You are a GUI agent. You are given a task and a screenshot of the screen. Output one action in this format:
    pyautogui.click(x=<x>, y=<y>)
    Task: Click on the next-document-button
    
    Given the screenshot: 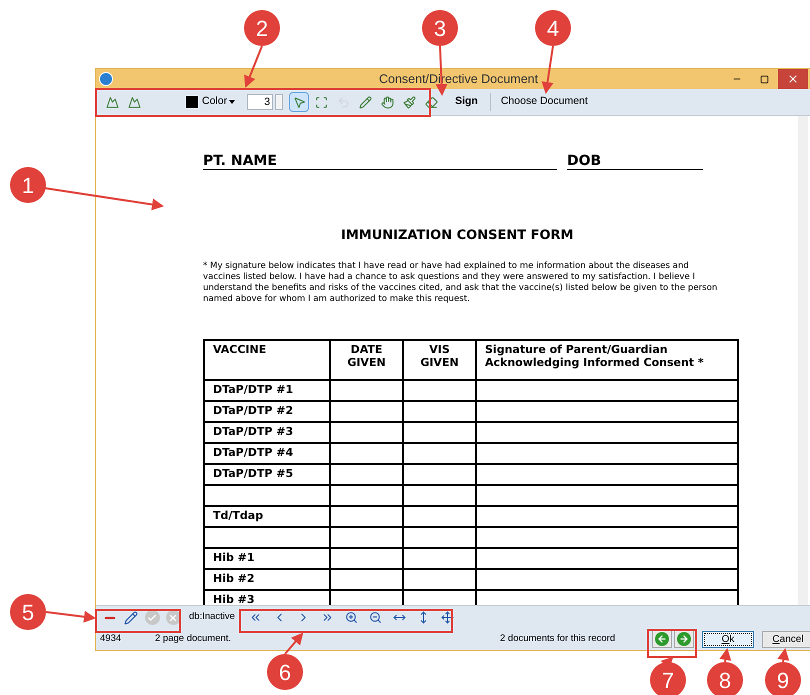 What is the action you would take?
    pyautogui.click(x=684, y=639)
    